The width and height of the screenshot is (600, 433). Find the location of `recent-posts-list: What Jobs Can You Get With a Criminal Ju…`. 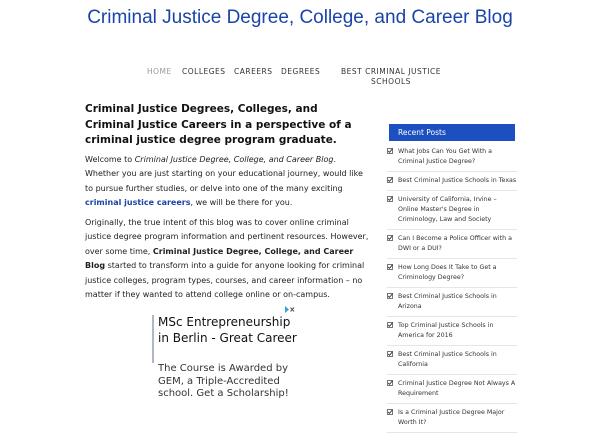

recent-posts-list: What Jobs Can You Get With a Criminal Ju… is located at coordinates (452, 288).